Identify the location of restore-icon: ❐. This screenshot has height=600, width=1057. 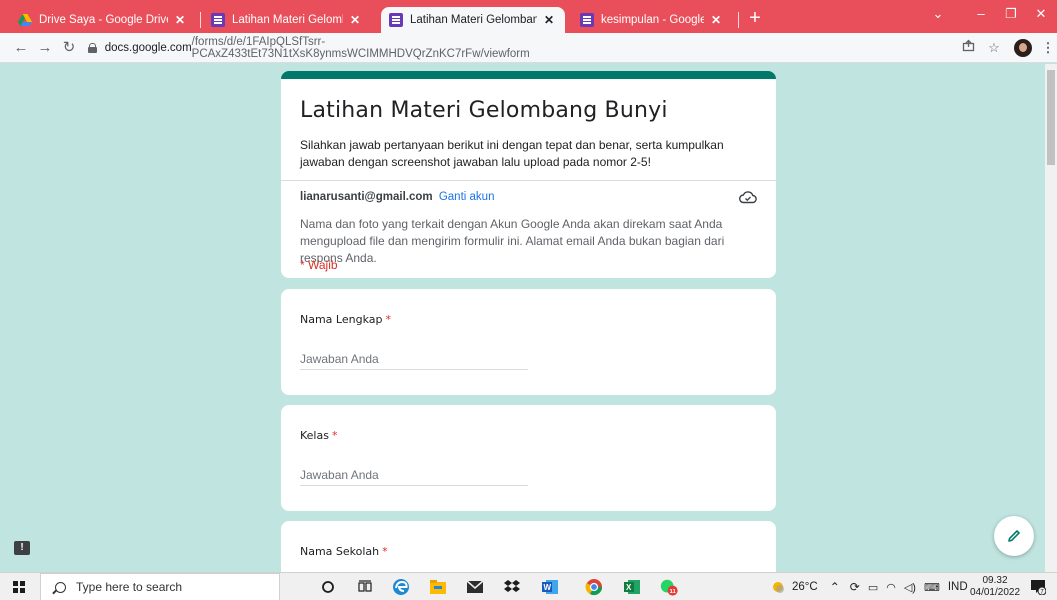
(1011, 14).